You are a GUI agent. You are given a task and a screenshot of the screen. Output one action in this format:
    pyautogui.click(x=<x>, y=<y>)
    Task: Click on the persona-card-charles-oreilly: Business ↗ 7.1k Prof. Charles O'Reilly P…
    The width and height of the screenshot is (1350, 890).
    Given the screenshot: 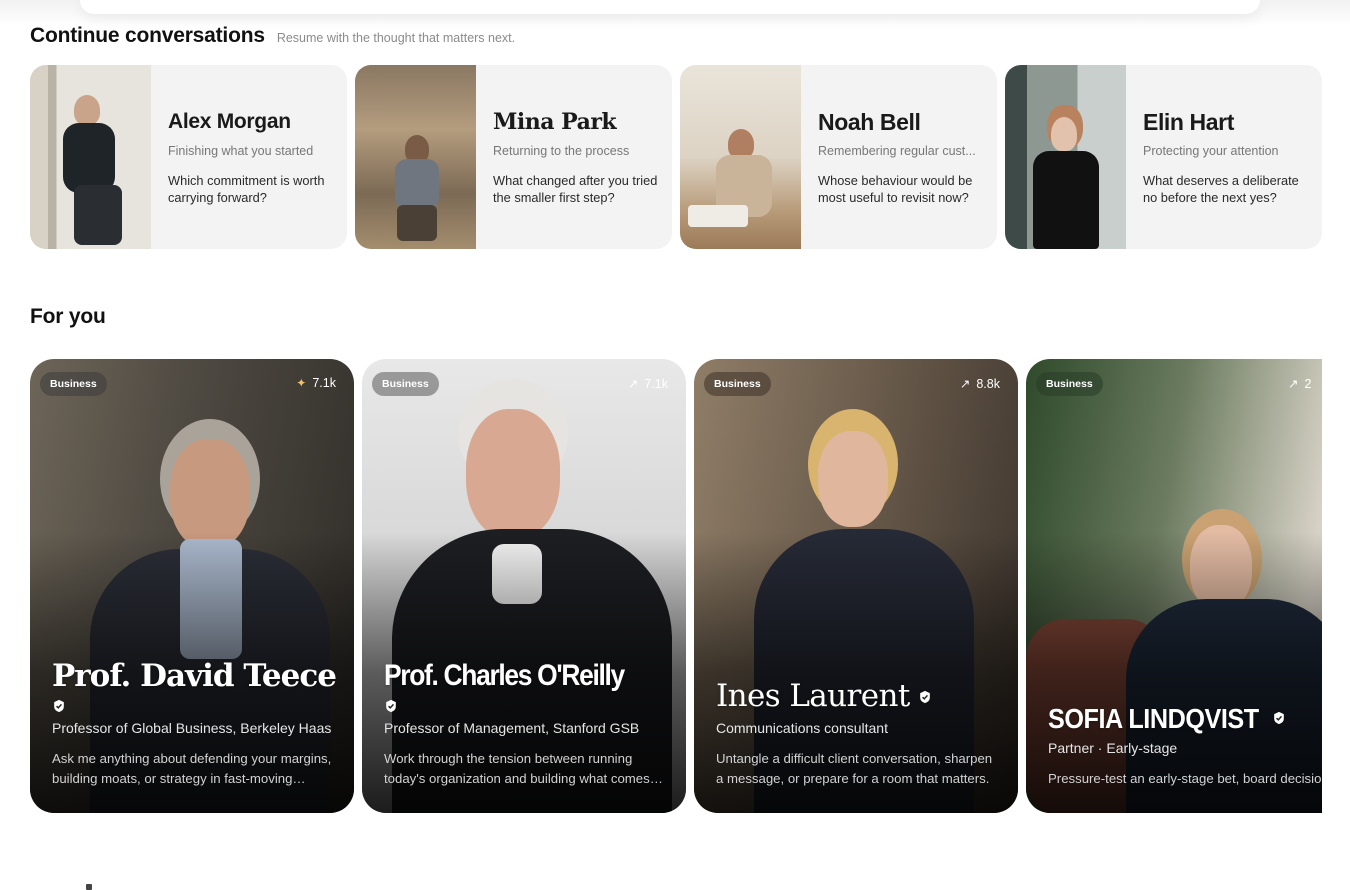 What is the action you would take?
    pyautogui.click(x=524, y=586)
    